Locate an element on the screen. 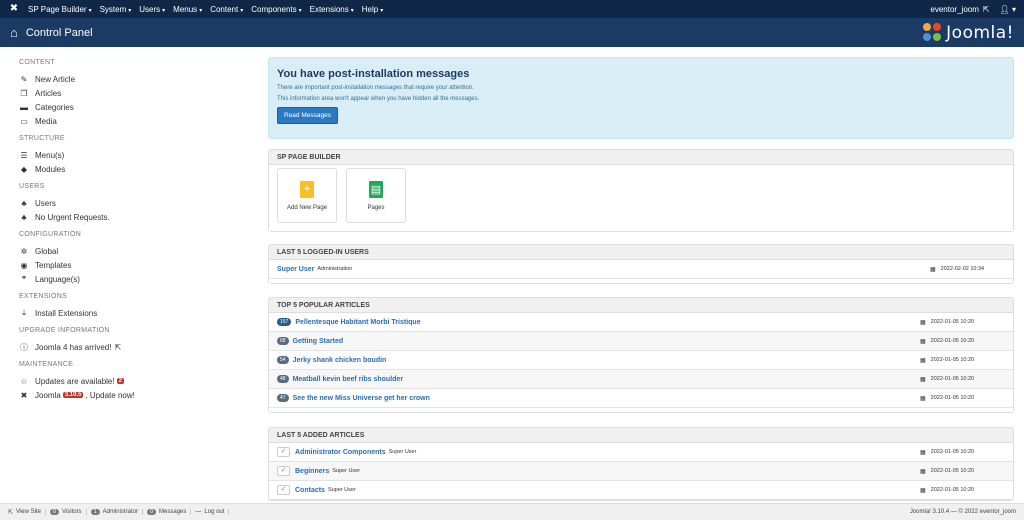  visitors-status: 0 Visitors is located at coordinates (66, 512).